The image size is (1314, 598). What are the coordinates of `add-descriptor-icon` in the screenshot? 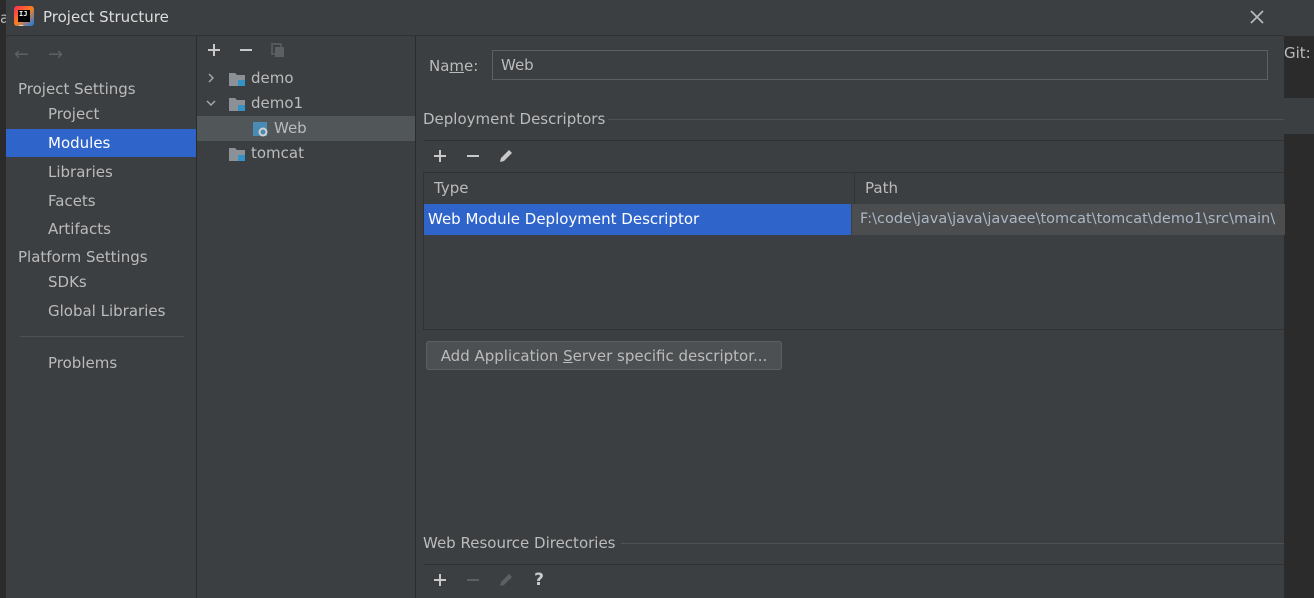 It's located at (440, 156).